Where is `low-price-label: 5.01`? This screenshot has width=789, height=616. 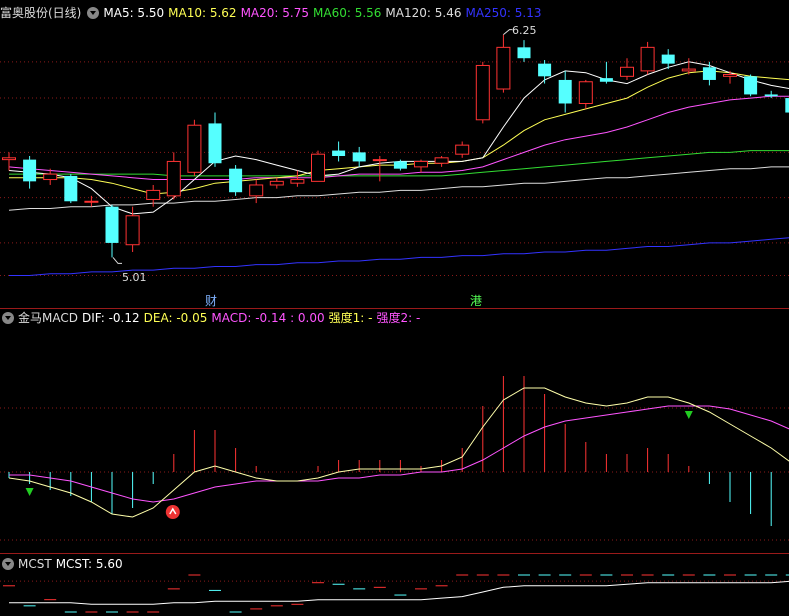
low-price-label: 5.01 is located at coordinates (134, 277).